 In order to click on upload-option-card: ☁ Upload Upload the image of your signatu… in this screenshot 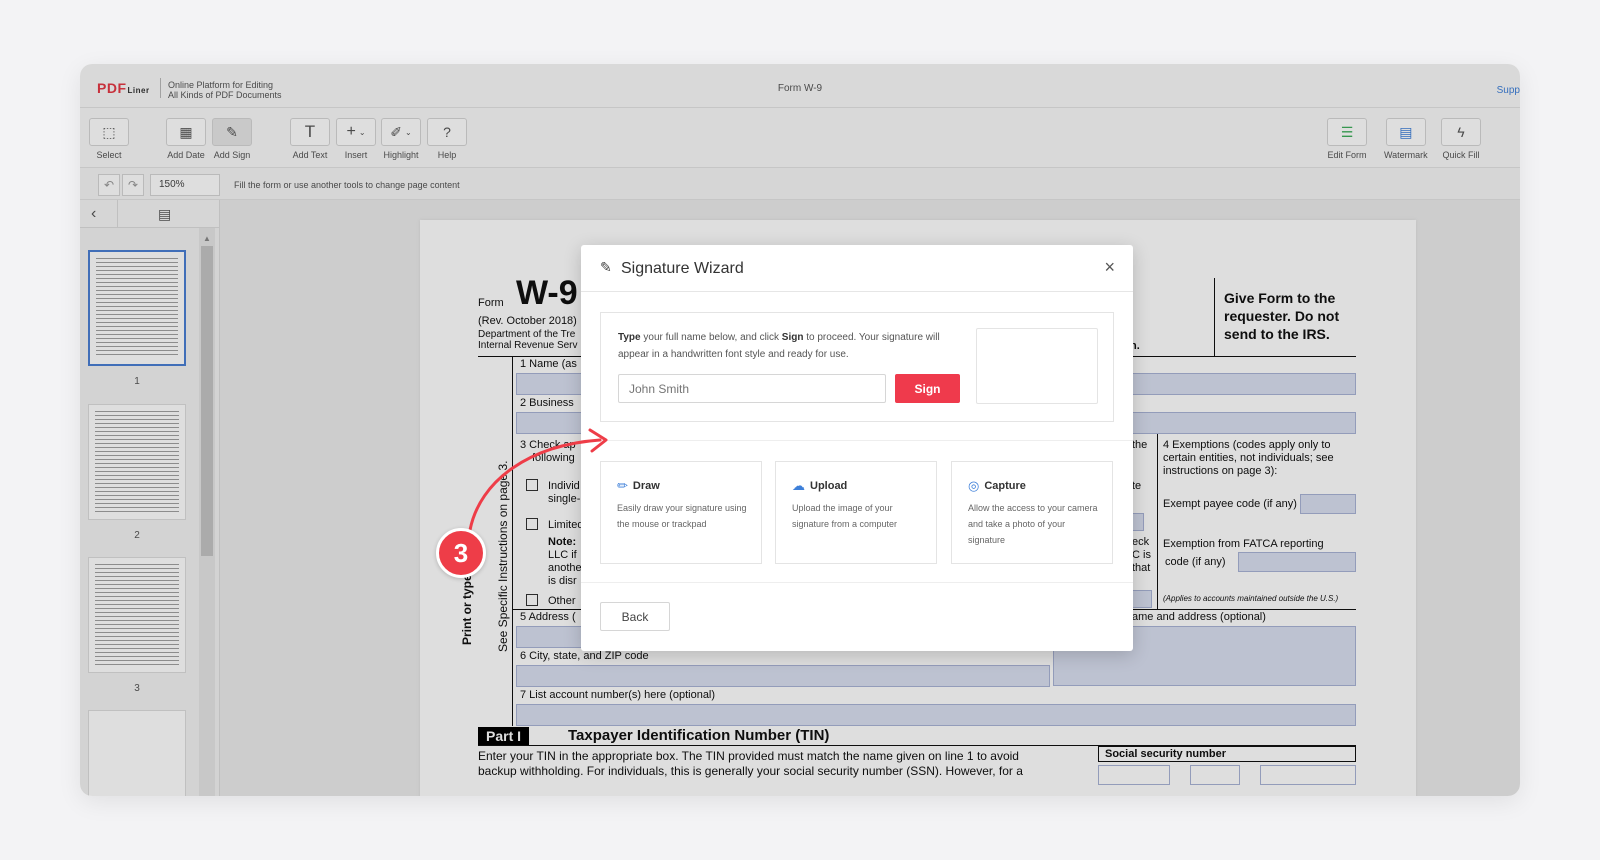, I will do `click(856, 512)`.